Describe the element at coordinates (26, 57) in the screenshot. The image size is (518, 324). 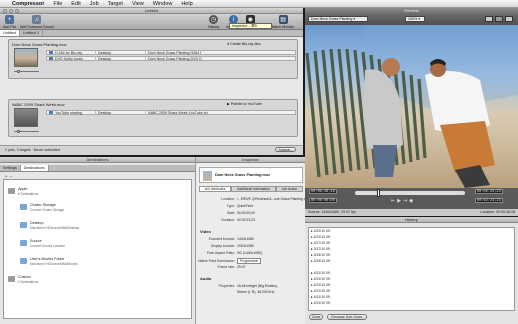
I see `job-1-thumbnail` at that location.